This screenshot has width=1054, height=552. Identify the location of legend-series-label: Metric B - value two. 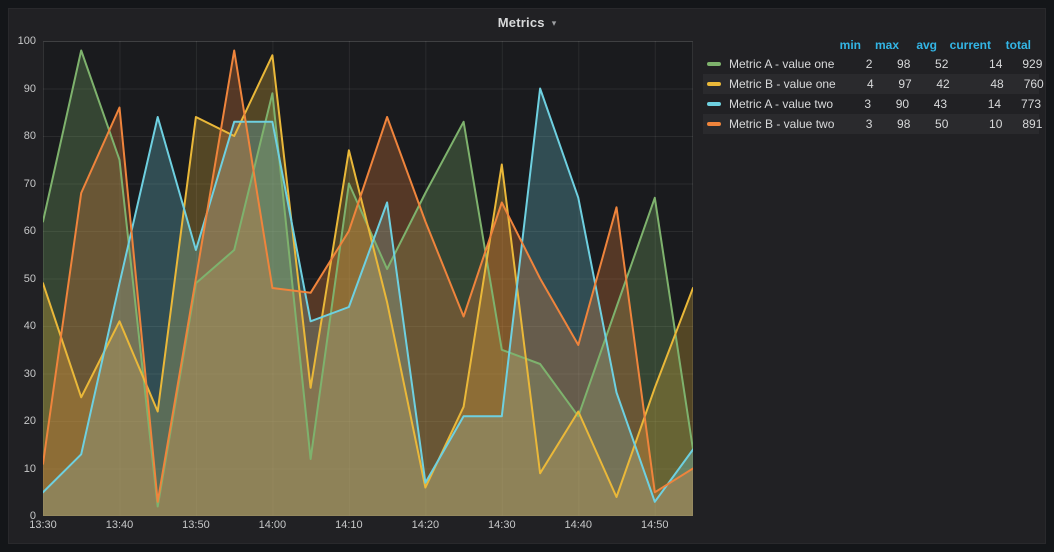
(768, 124).